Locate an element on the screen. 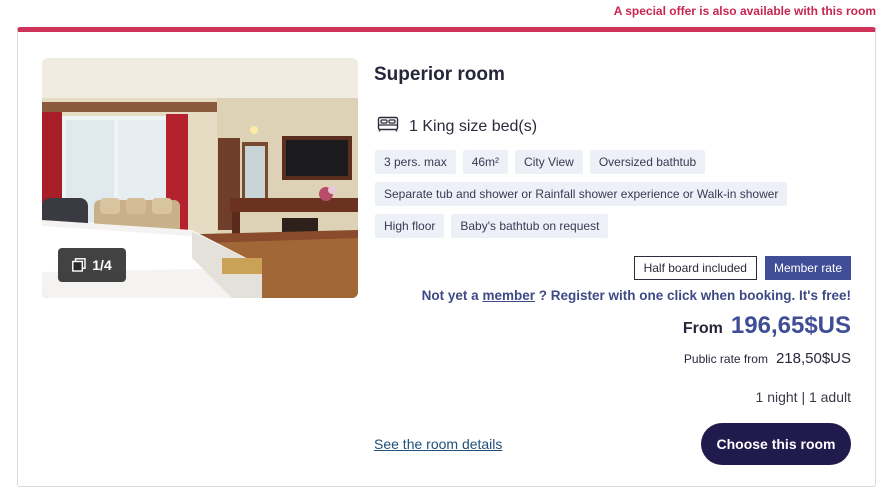 The height and width of the screenshot is (500, 886). amenity-tag: Baby's bathtub on request is located at coordinates (530, 226).